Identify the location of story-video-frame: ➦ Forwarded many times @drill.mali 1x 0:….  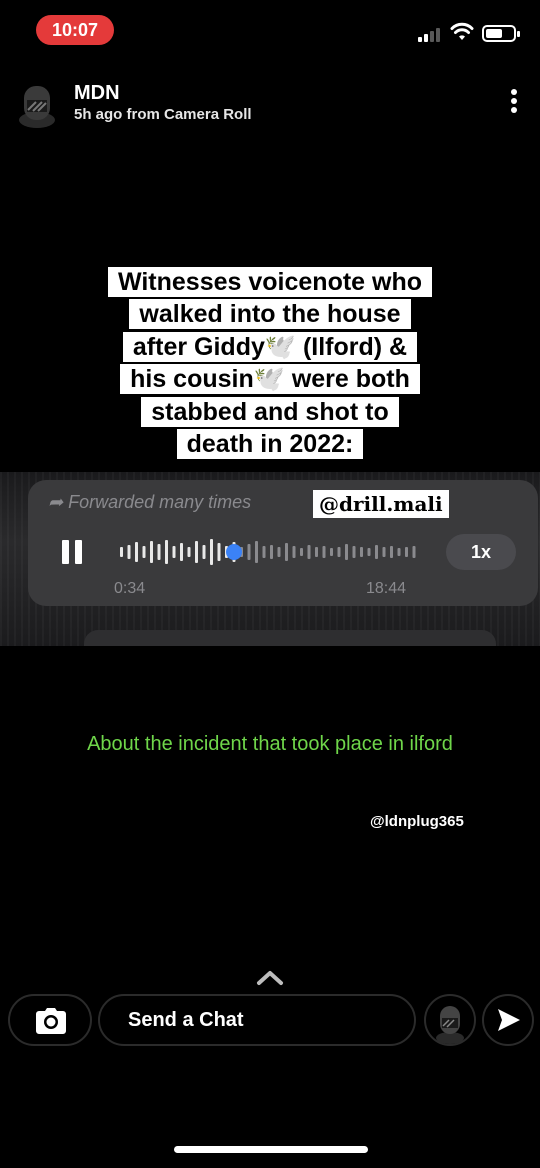
(270, 559).